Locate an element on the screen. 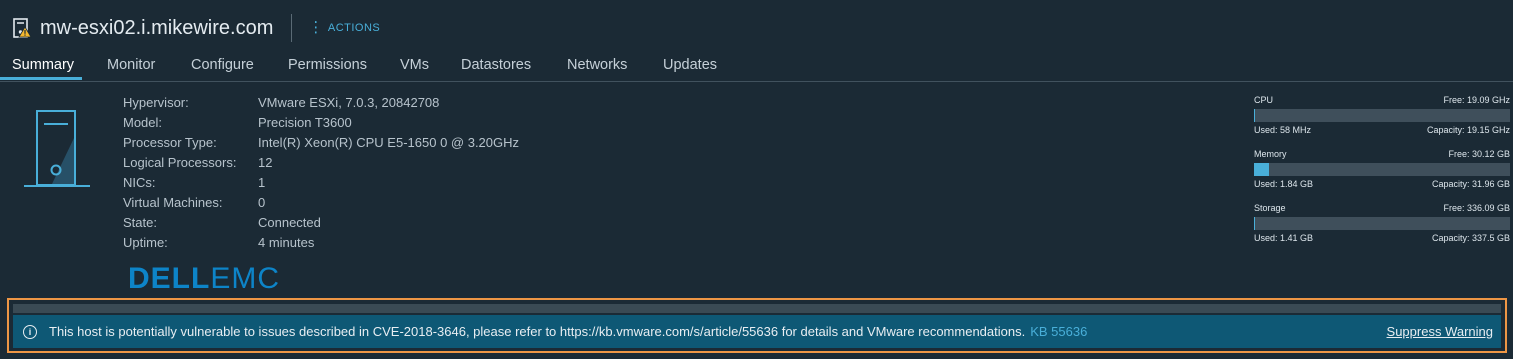 The image size is (1513, 359). header-divider is located at coordinates (292, 28).